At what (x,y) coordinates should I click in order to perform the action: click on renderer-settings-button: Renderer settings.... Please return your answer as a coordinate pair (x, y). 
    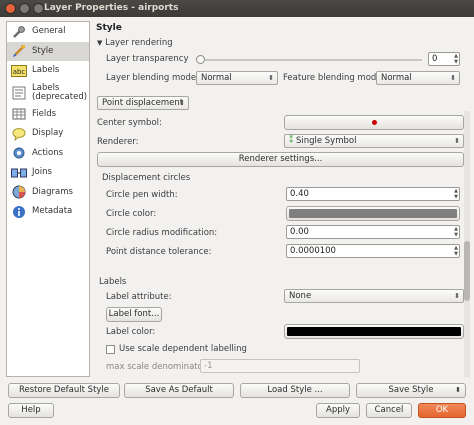
    Looking at the image, I should click on (280, 159).